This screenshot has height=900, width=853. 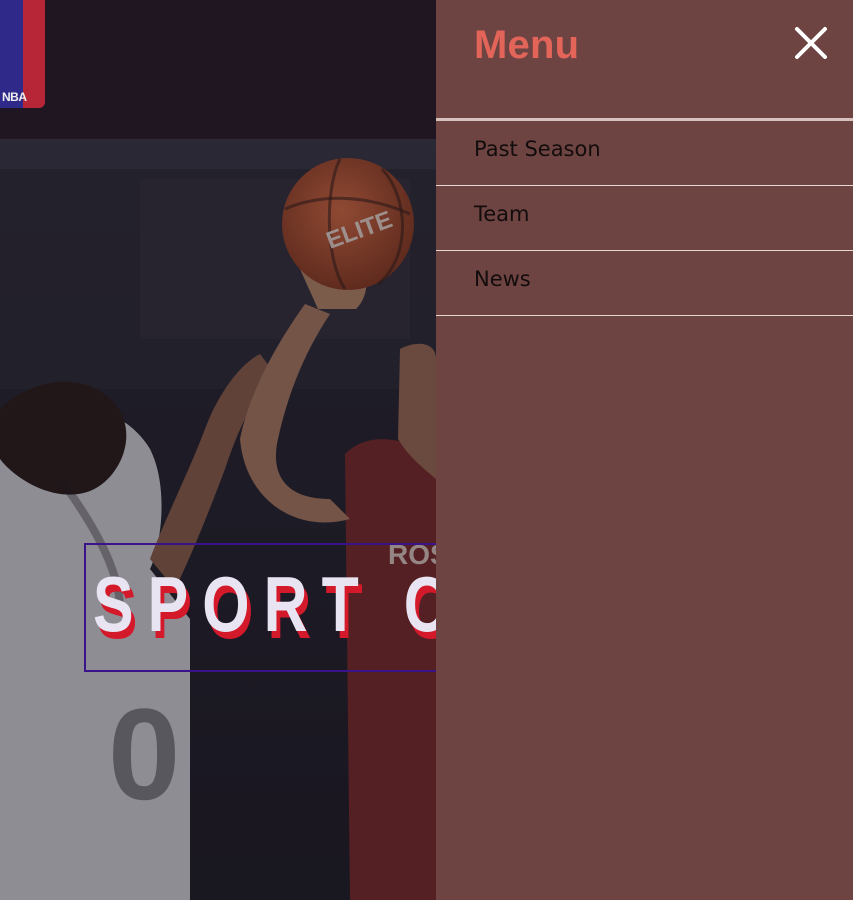 I want to click on close-menu-button, so click(x=811, y=43).